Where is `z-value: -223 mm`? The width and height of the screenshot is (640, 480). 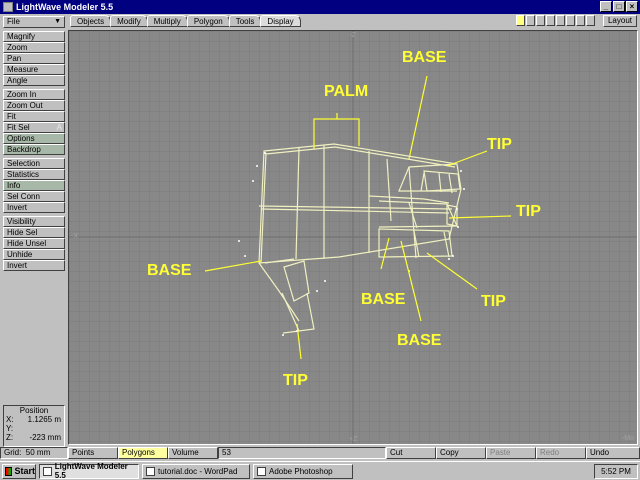
z-value: -223 mm is located at coordinates (45, 437).